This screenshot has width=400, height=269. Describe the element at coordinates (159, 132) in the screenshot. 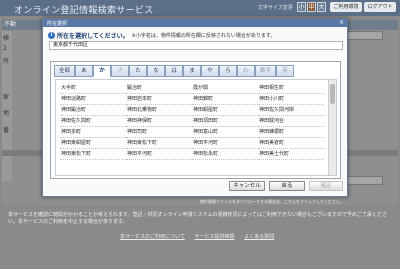

I see `place-item: 神田司町` at that location.